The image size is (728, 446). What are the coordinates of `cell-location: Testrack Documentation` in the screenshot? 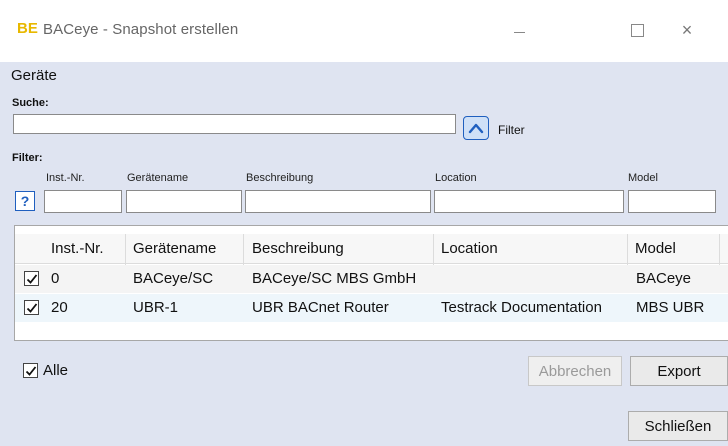 It's located at (521, 307).